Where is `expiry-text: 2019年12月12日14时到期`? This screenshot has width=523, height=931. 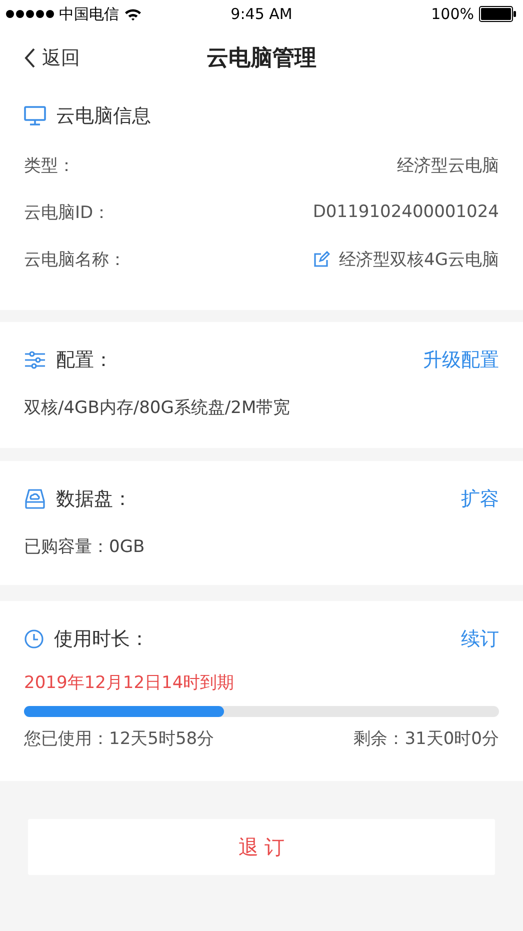 expiry-text: 2019年12月12日14时到期 is located at coordinates (130, 683).